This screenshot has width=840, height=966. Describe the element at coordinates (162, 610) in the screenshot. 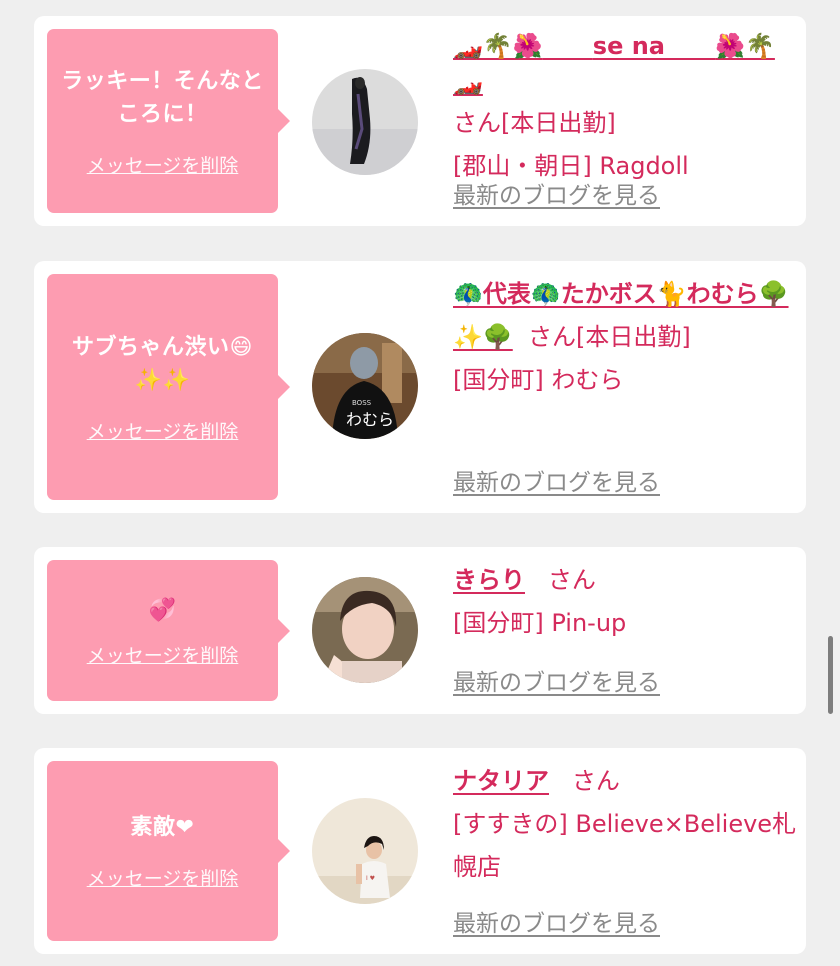

I see `message-text: 💞` at that location.